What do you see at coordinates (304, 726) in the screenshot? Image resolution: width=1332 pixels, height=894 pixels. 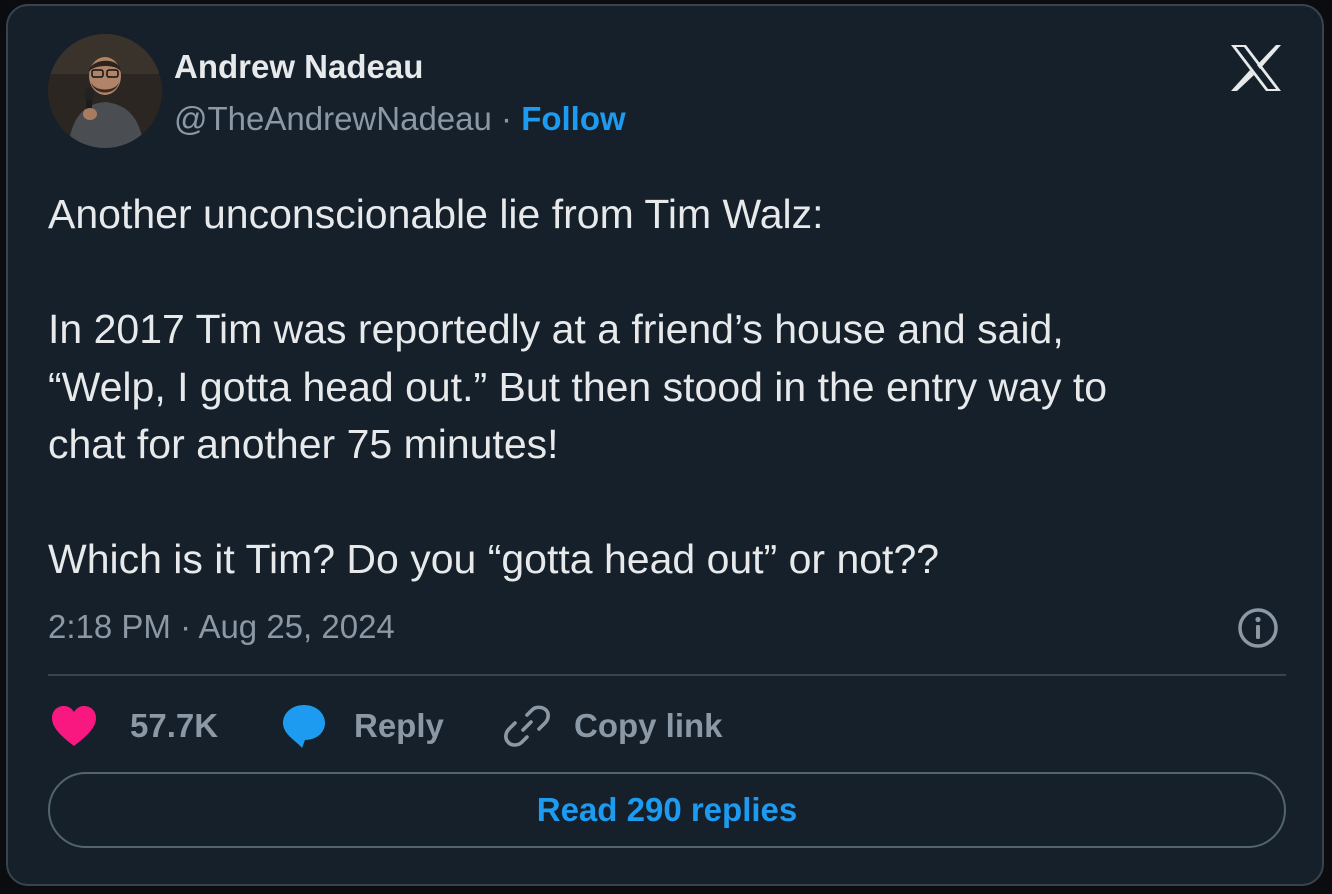 I see `speech-bubble-icon` at bounding box center [304, 726].